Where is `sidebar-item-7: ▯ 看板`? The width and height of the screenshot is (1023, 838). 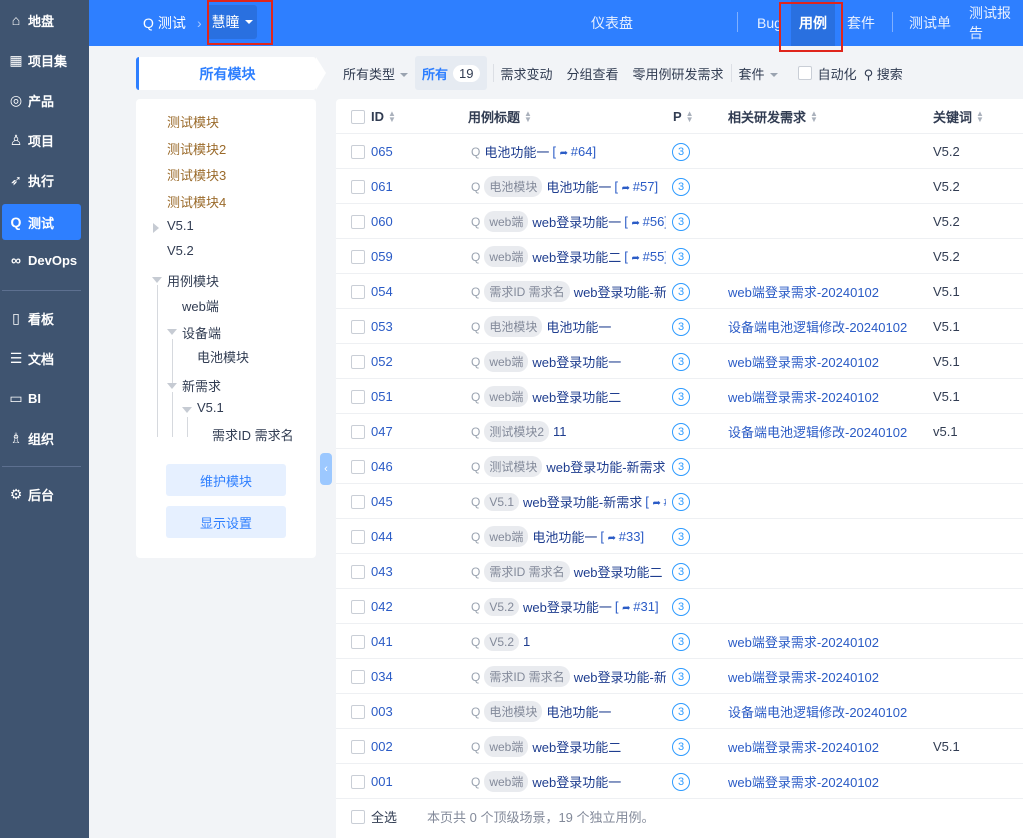
sidebar-item-7: ▯ 看板 is located at coordinates (41, 318).